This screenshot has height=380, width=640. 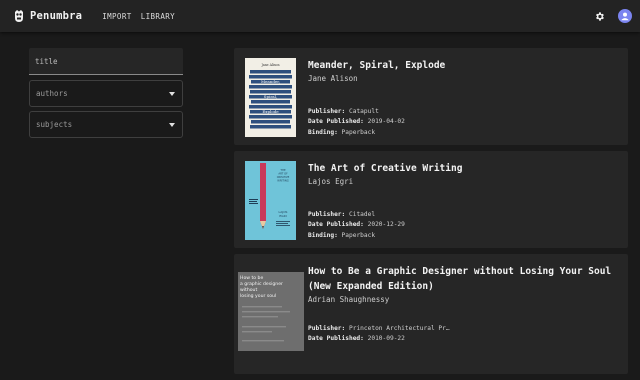 What do you see at coordinates (270, 81) in the screenshot?
I see `cover-word: Meander,` at bounding box center [270, 81].